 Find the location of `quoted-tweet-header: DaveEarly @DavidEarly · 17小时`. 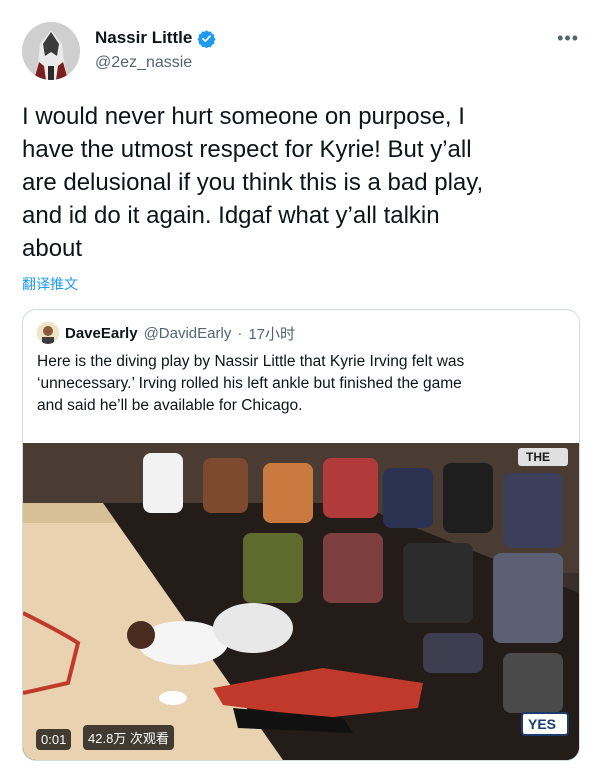

quoted-tweet-header: DaveEarly @DavidEarly · 17小时 is located at coordinates (166, 333).